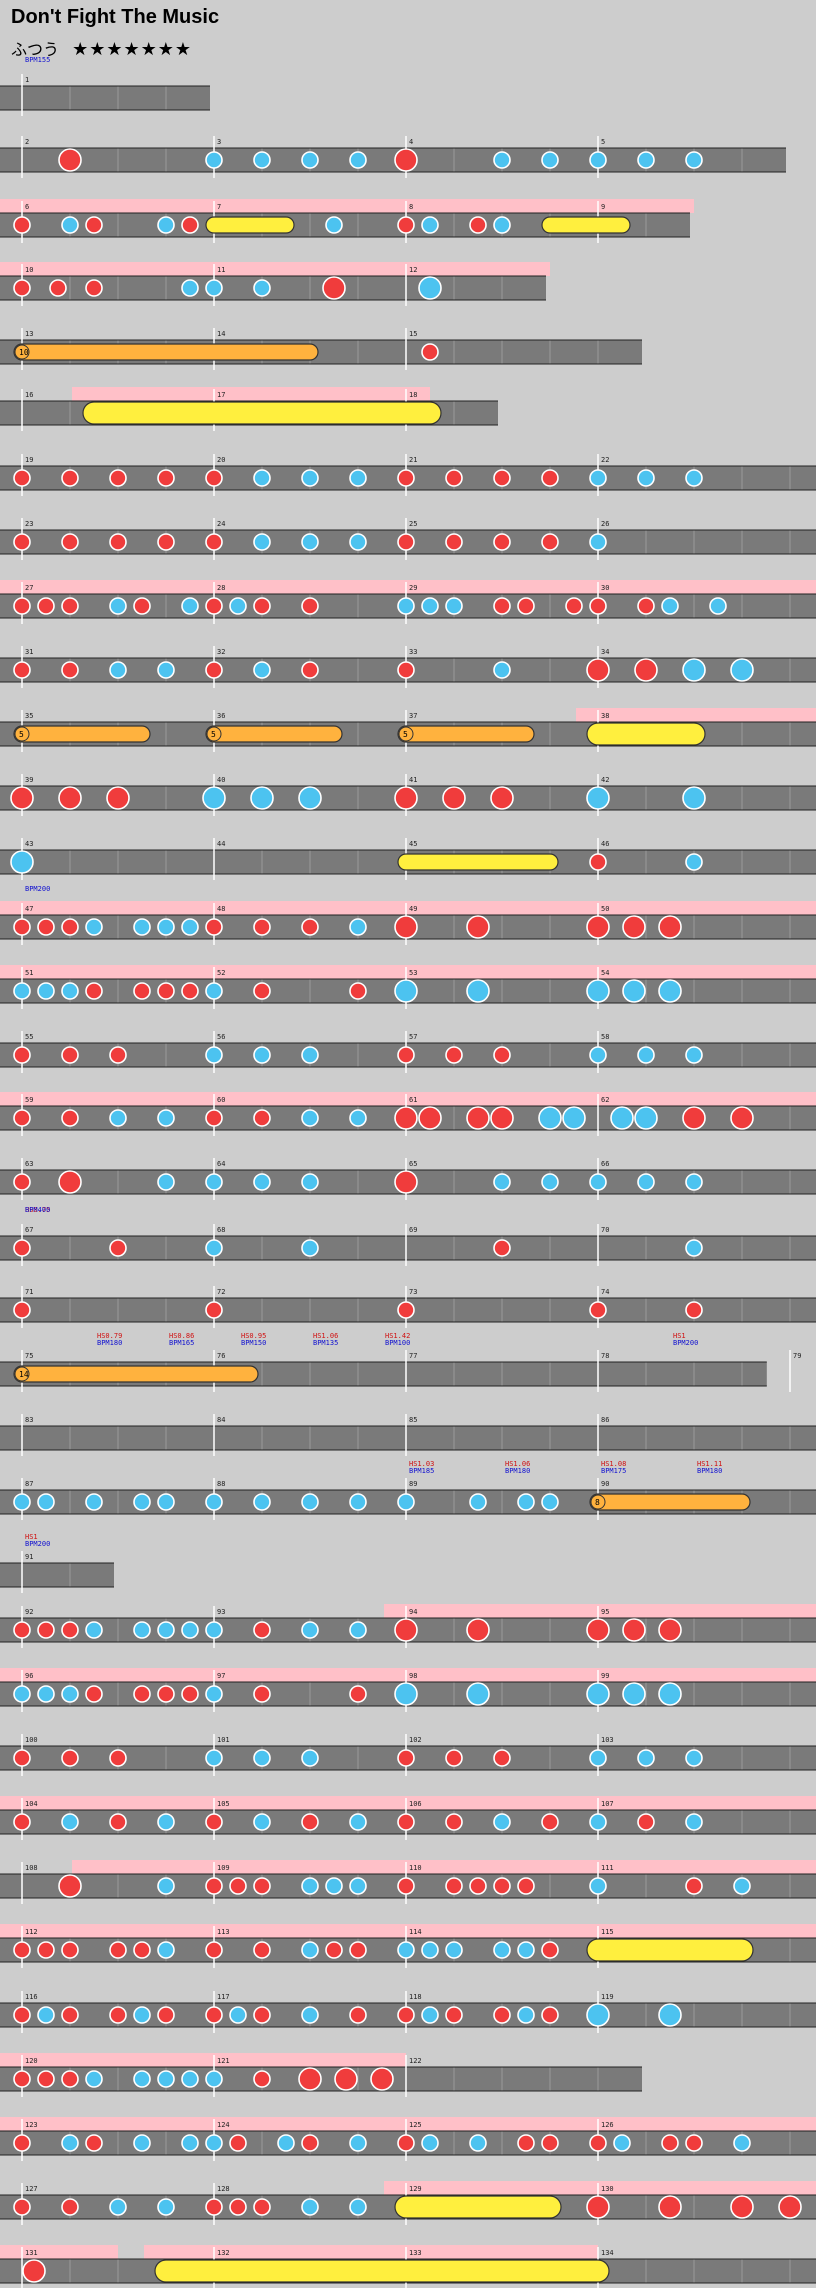  Describe the element at coordinates (221, 1420) in the screenshot. I see `measure-number: 84` at that location.